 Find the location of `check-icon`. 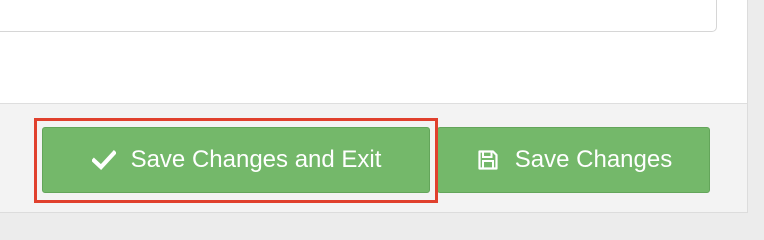

check-icon is located at coordinates (104, 160).